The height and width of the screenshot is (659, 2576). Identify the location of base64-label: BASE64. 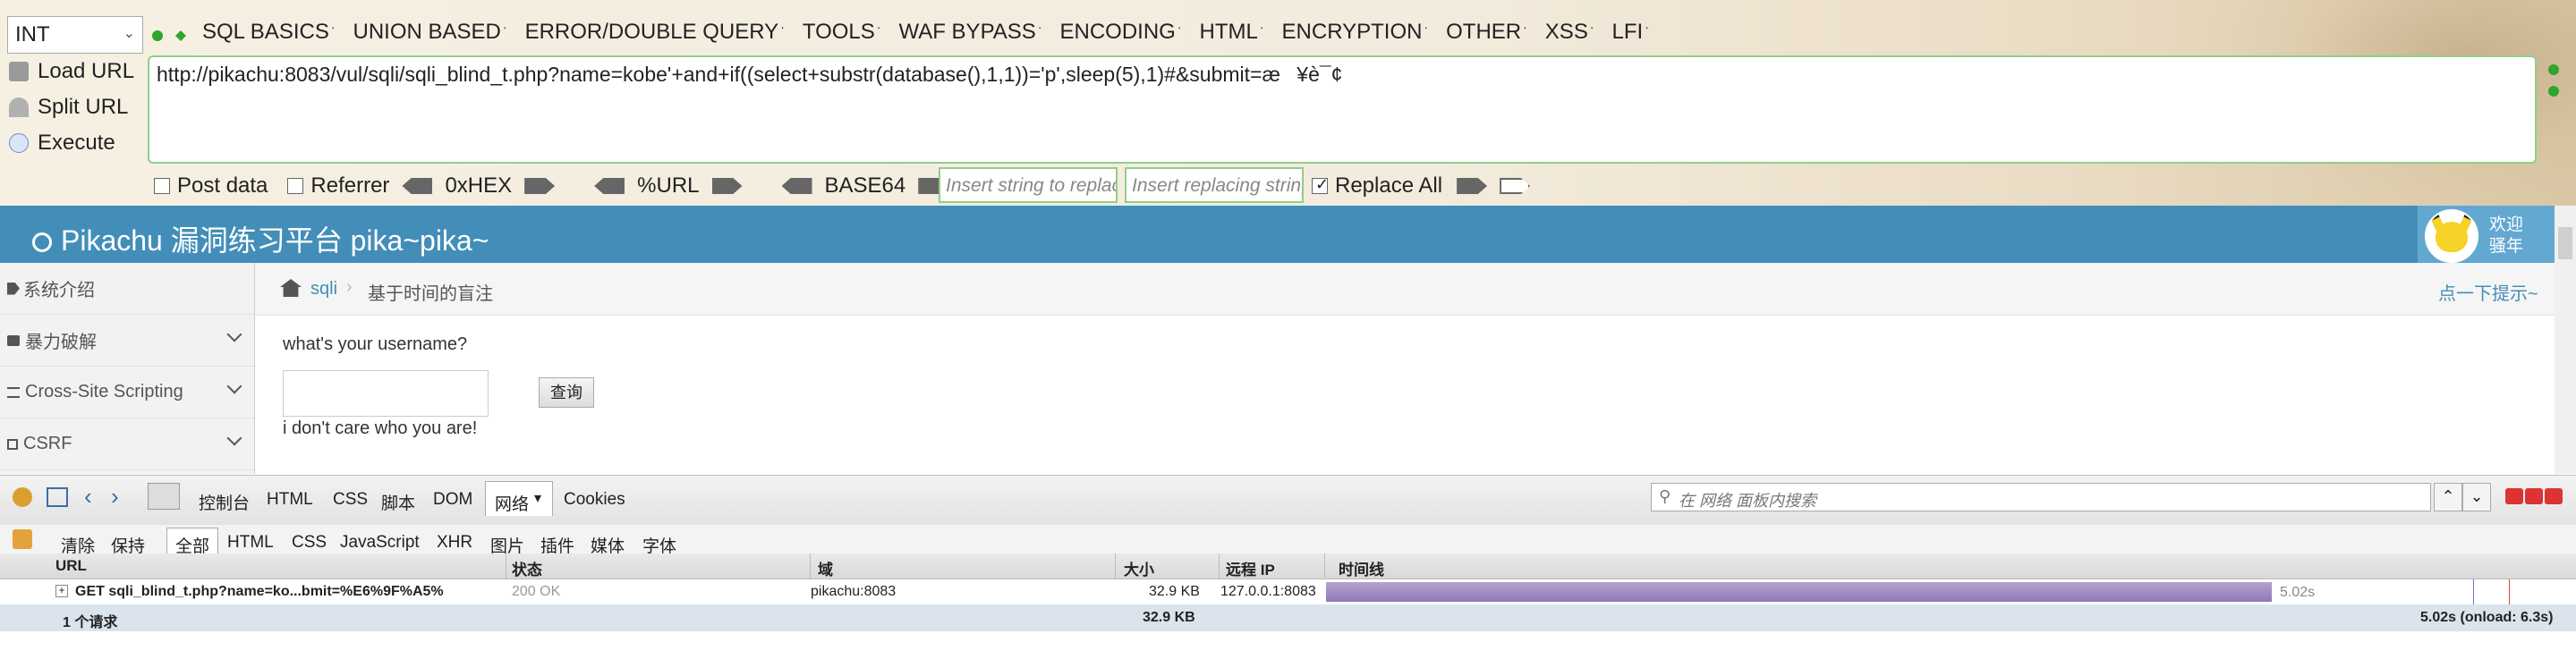
(865, 186).